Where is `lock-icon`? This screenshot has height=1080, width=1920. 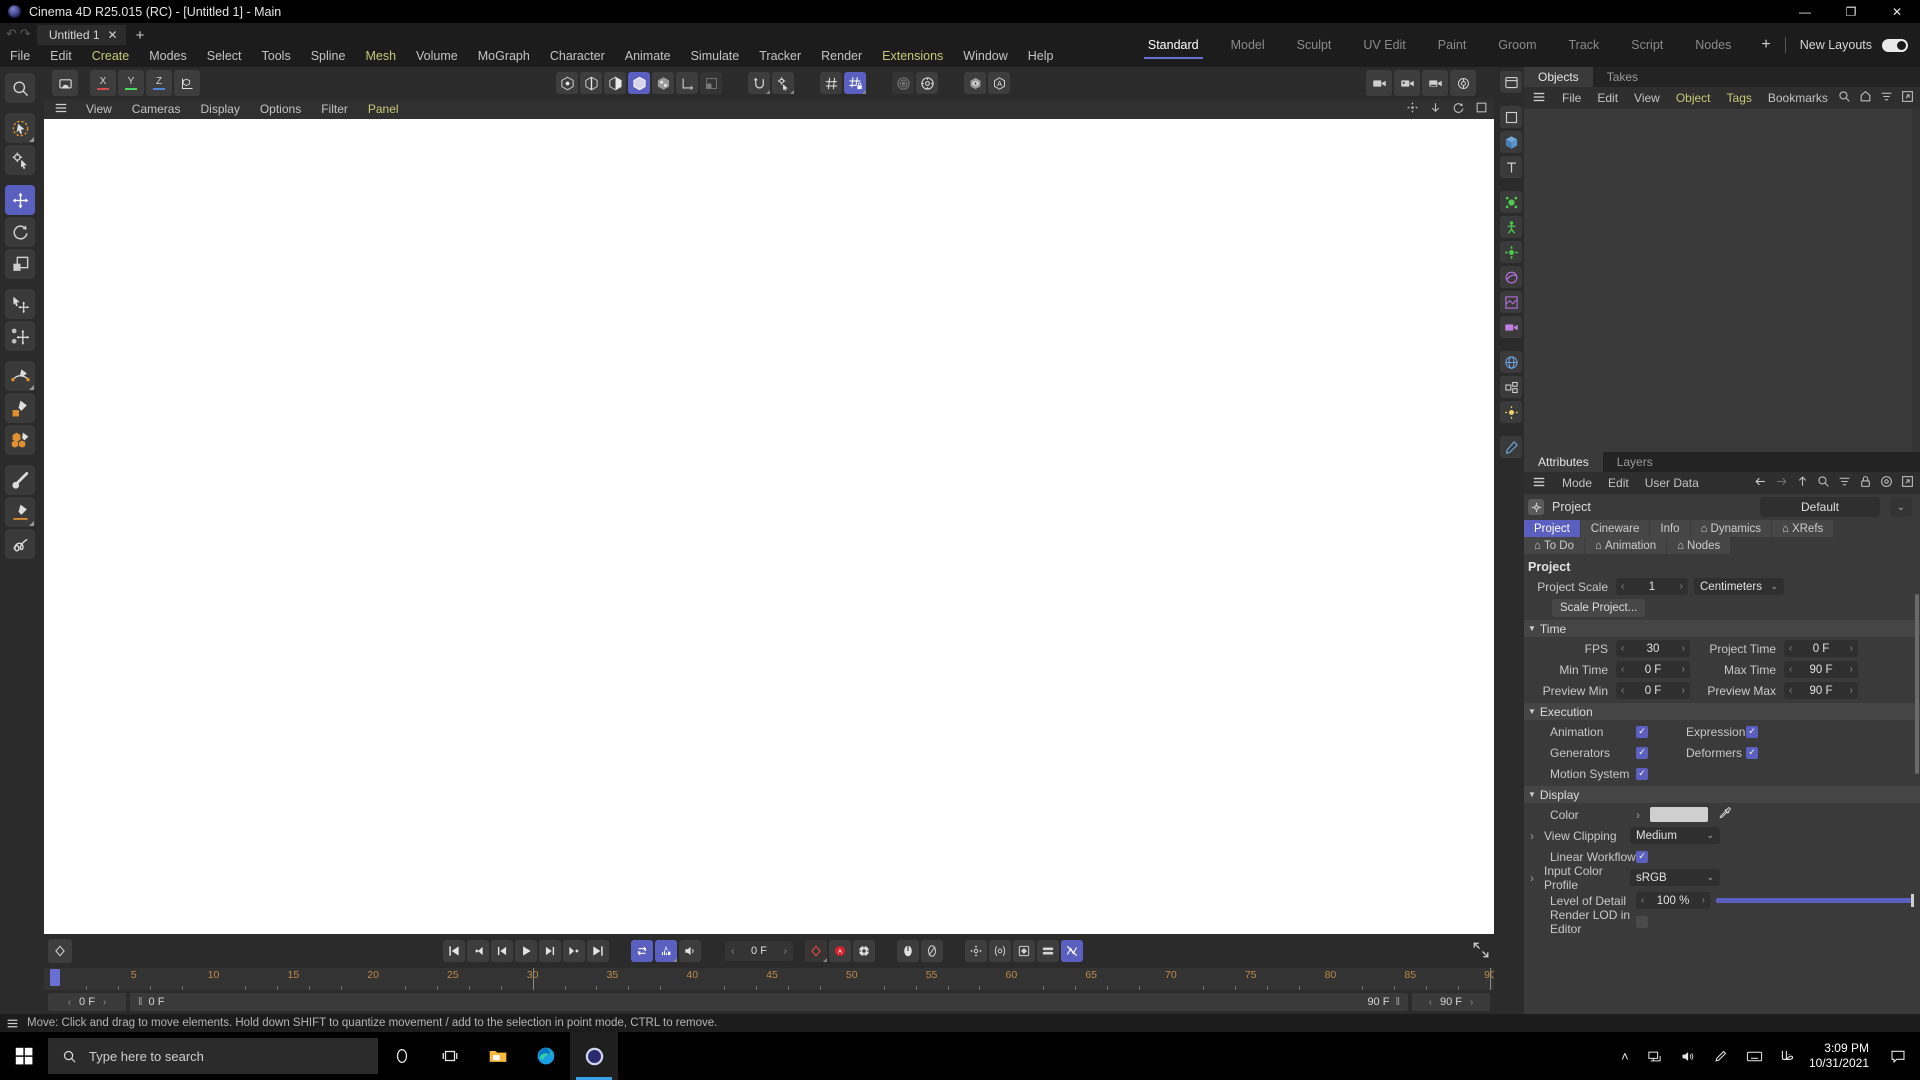 lock-icon is located at coordinates (1865, 483).